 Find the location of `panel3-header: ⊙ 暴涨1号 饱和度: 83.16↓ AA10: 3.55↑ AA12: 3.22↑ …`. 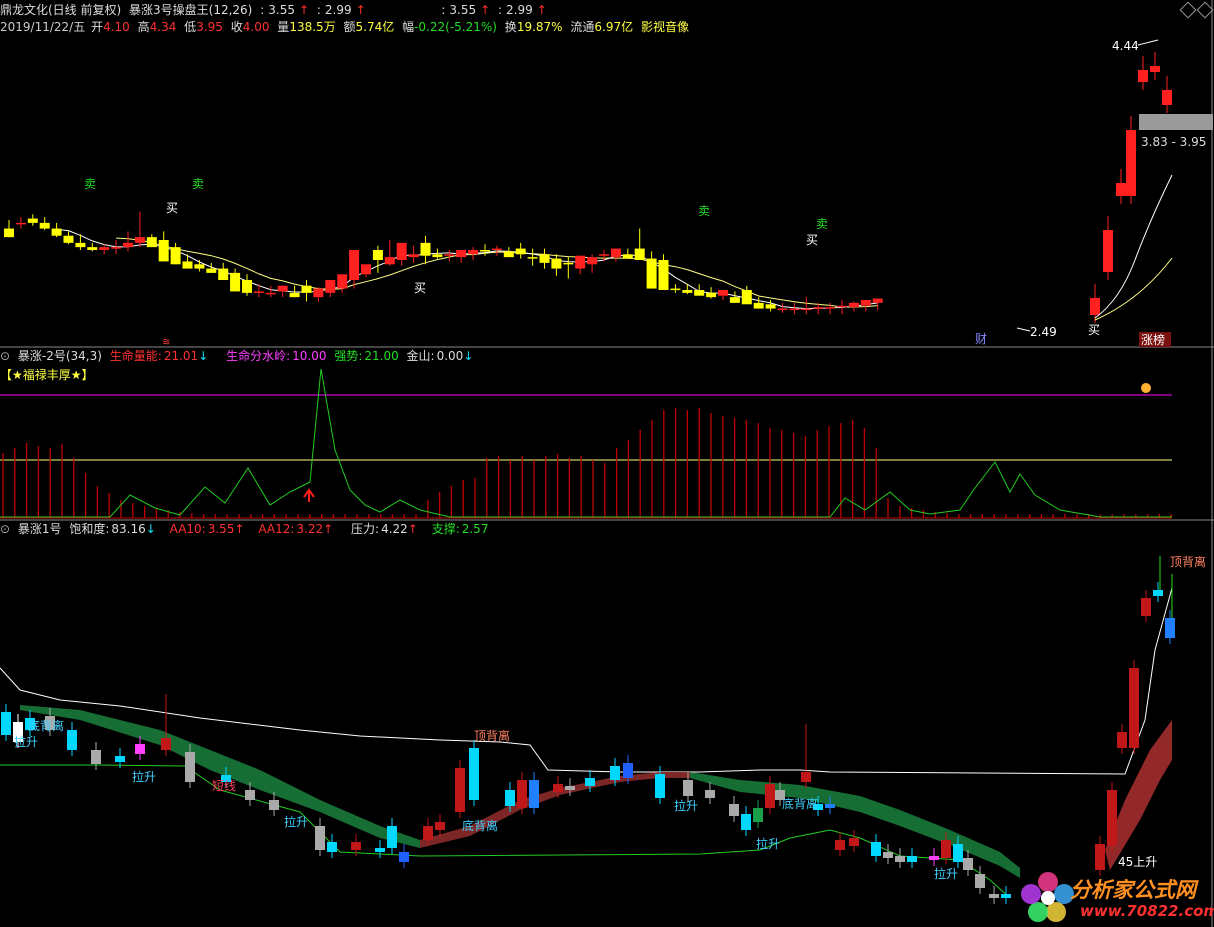

panel3-header: ⊙ 暴涨1号 饱和度: 83.16↓ AA10: 3.55↑ AA12: 3.22↑ … is located at coordinates (244, 529).